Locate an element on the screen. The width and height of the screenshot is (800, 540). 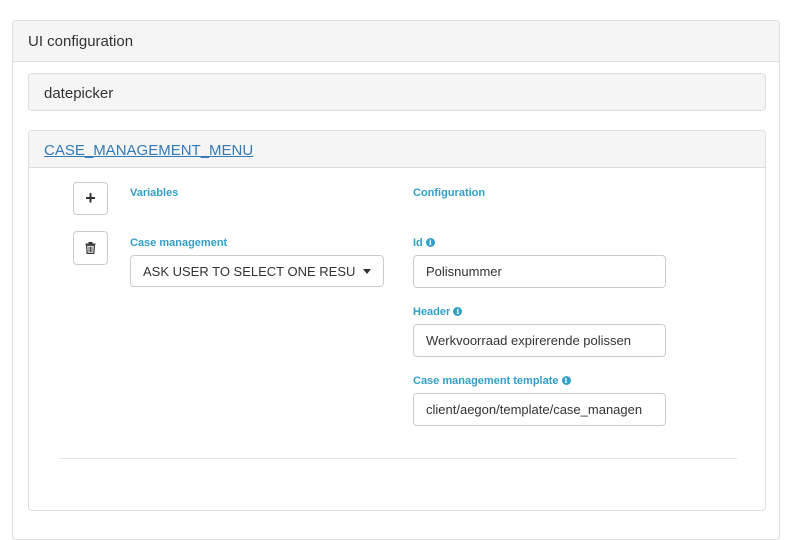
case-management-template-label: Case management template i is located at coordinates (492, 381).